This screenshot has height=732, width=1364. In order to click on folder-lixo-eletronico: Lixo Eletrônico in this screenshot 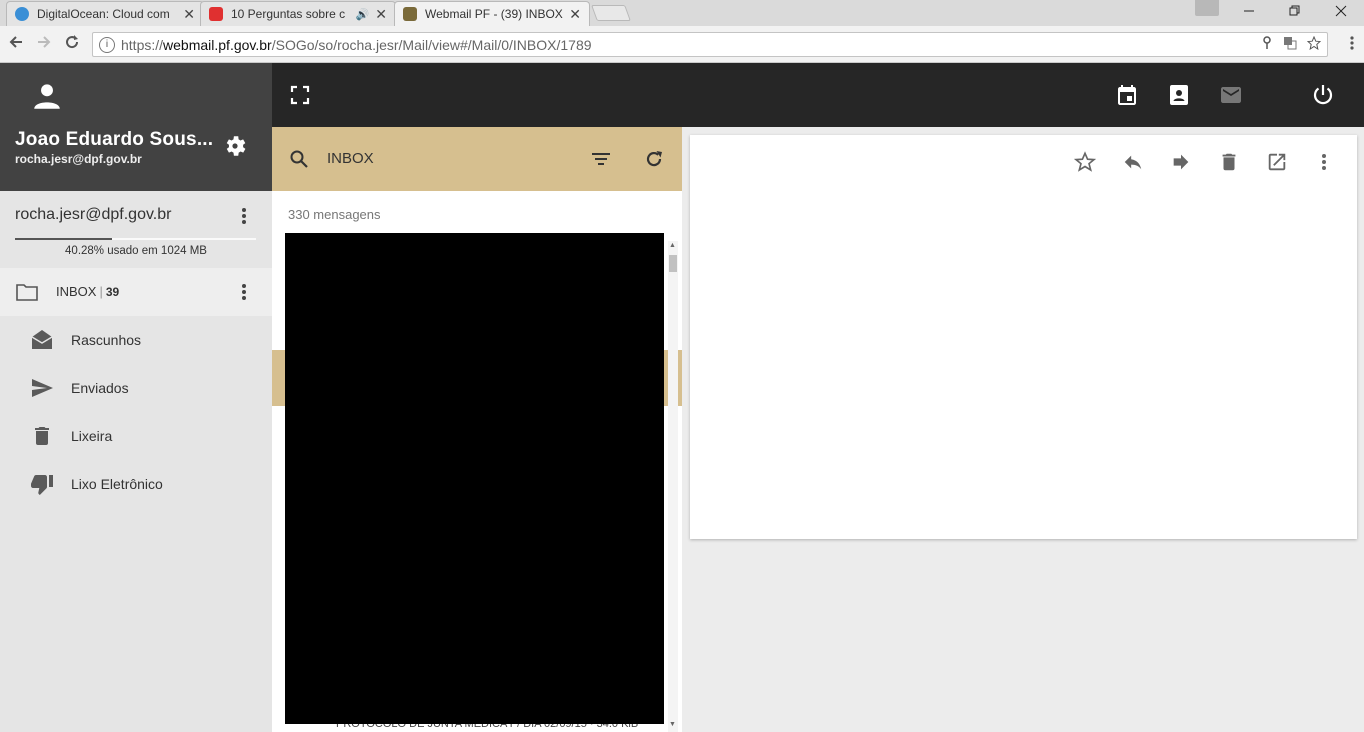, I will do `click(136, 484)`.